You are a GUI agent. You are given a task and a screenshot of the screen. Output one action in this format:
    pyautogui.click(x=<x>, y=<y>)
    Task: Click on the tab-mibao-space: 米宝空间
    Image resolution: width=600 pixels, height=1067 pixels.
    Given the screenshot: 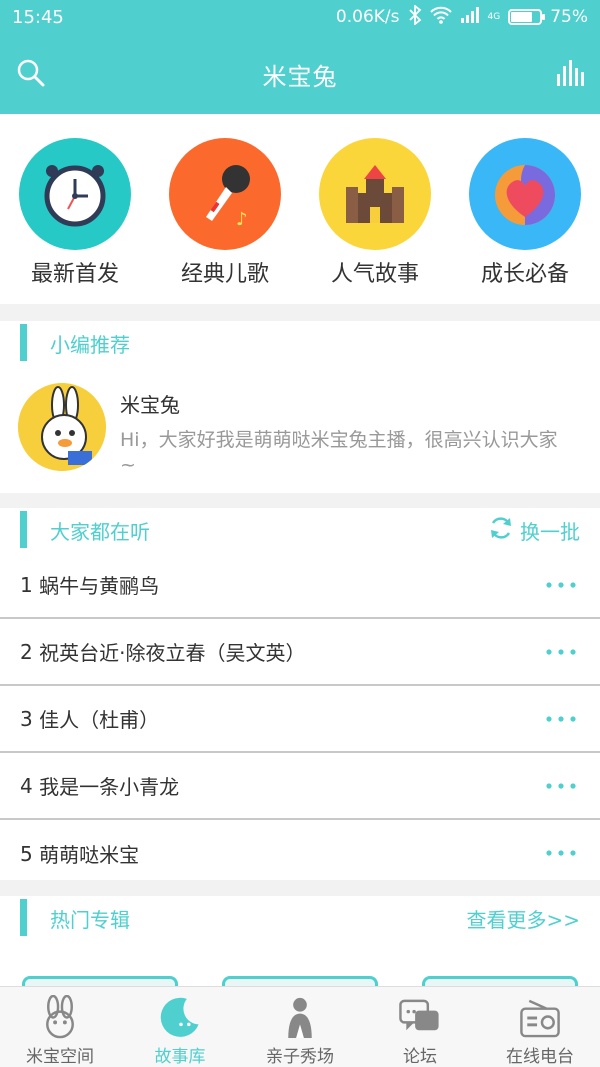 What is the action you would take?
    pyautogui.click(x=60, y=1027)
    